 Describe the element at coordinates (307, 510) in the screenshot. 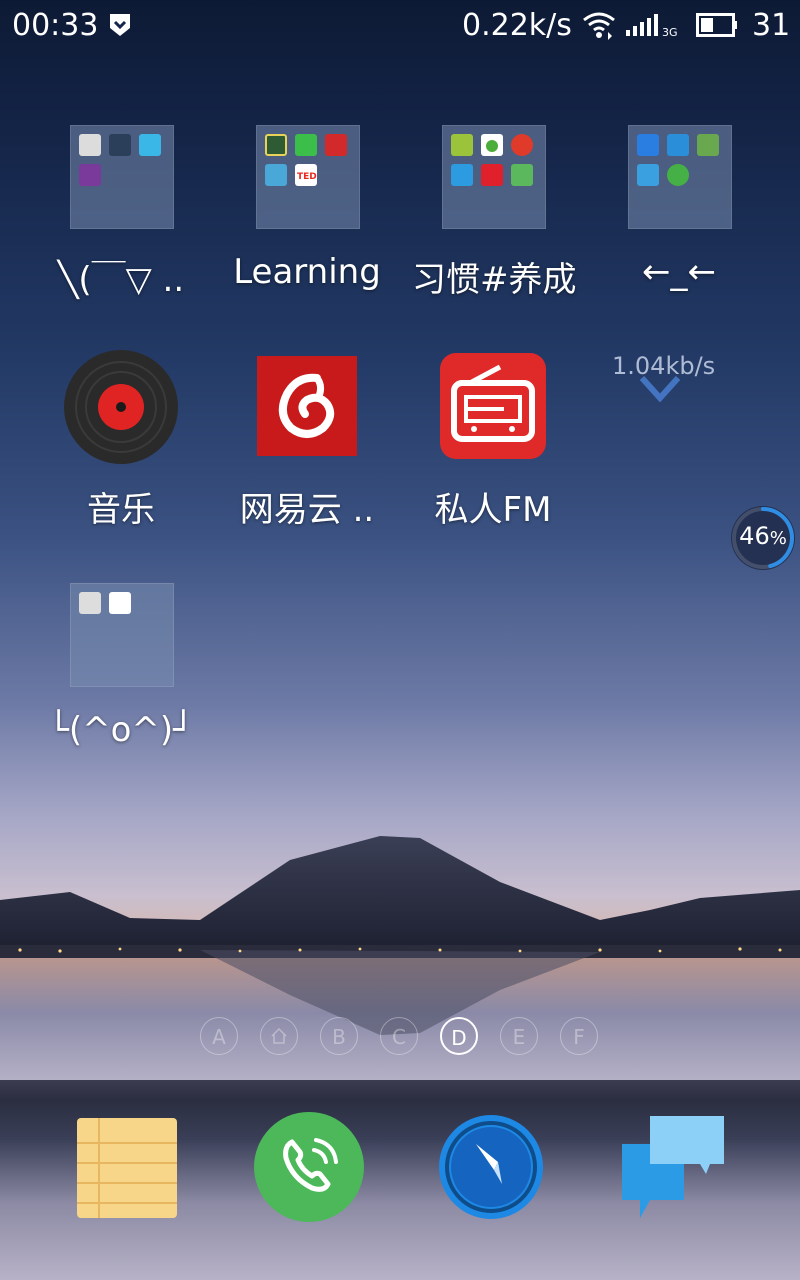

I see `app-label-netease: 网易云 ..` at that location.